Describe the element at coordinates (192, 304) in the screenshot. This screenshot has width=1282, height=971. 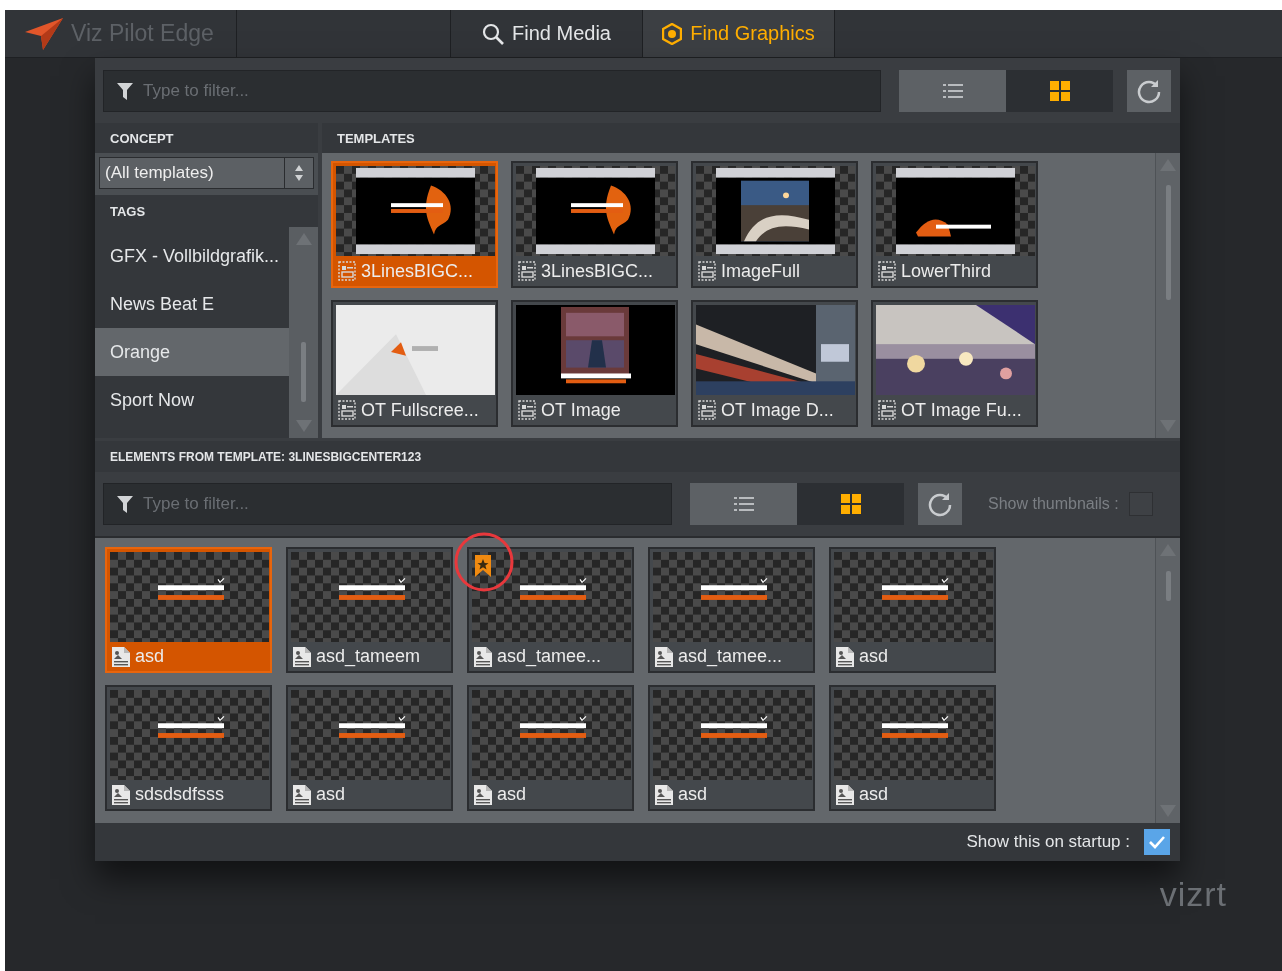
I see `tag-item: News Beat E` at that location.